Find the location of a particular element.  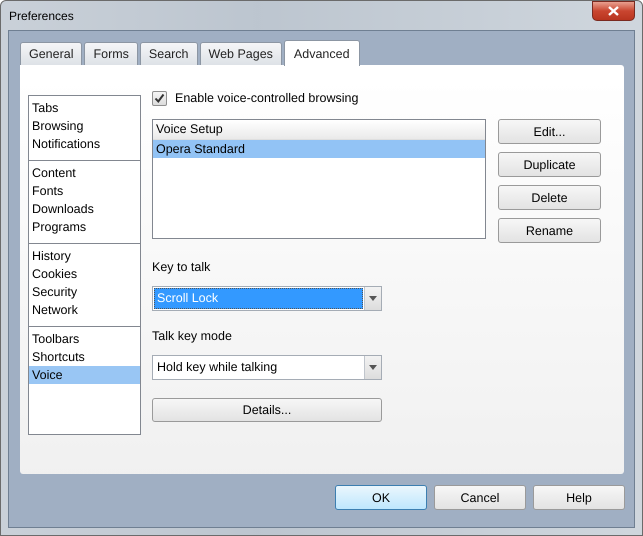

close-icon is located at coordinates (613, 11).